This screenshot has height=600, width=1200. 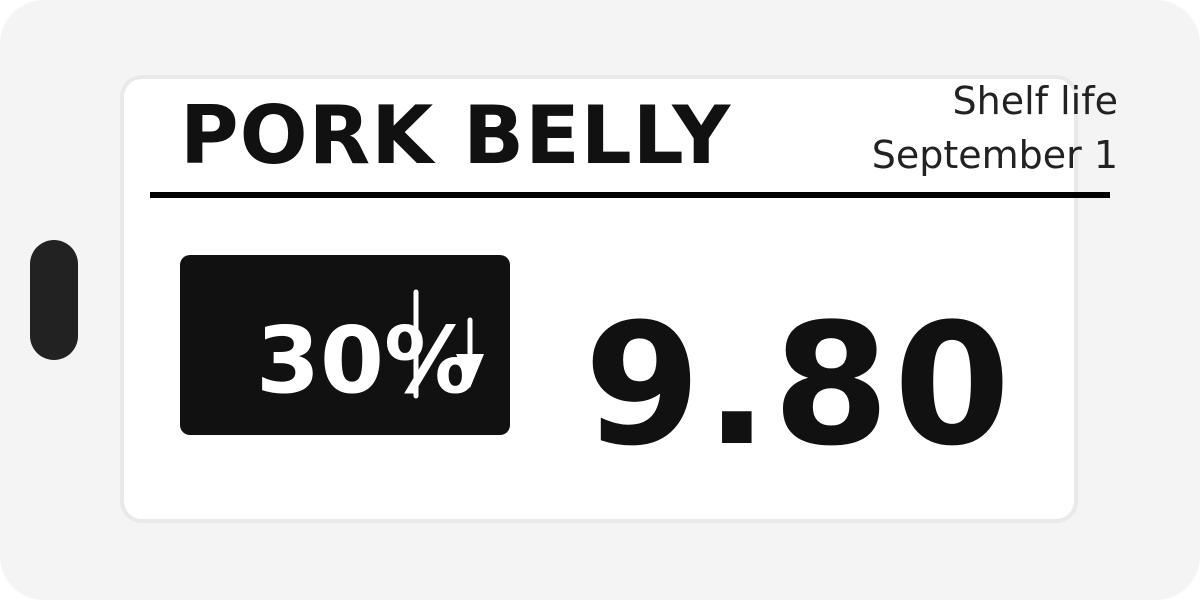 I want to click on shelf-life-label: Shelf life, so click(x=1035, y=101).